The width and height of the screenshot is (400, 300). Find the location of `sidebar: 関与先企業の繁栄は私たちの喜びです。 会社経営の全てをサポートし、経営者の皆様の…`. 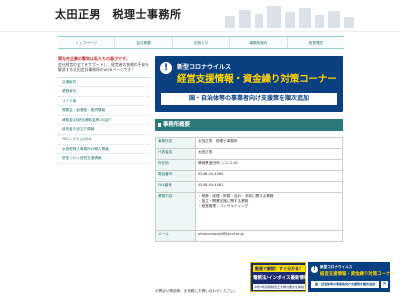

sidebar: 関与先企業の繁栄は私たちの喜びです。 会社経営の全てをサポートし、経営者の皆様の… is located at coordinates (104, 110).